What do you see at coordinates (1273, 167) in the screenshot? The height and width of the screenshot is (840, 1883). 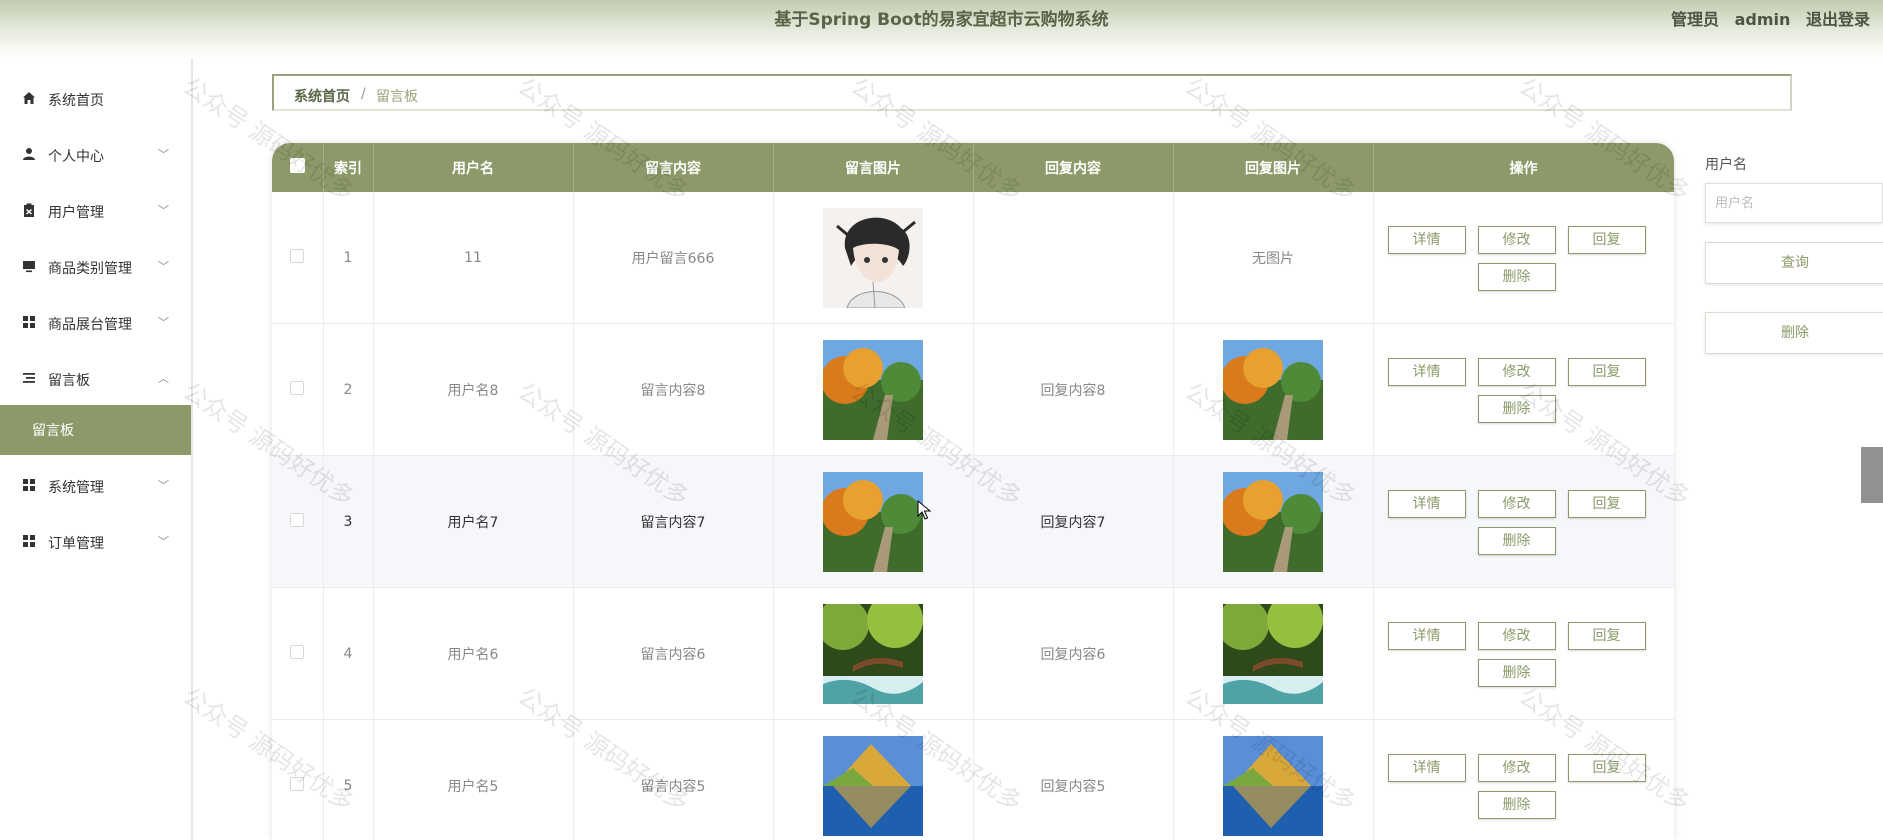 I see `column-header: 回复图片` at bounding box center [1273, 167].